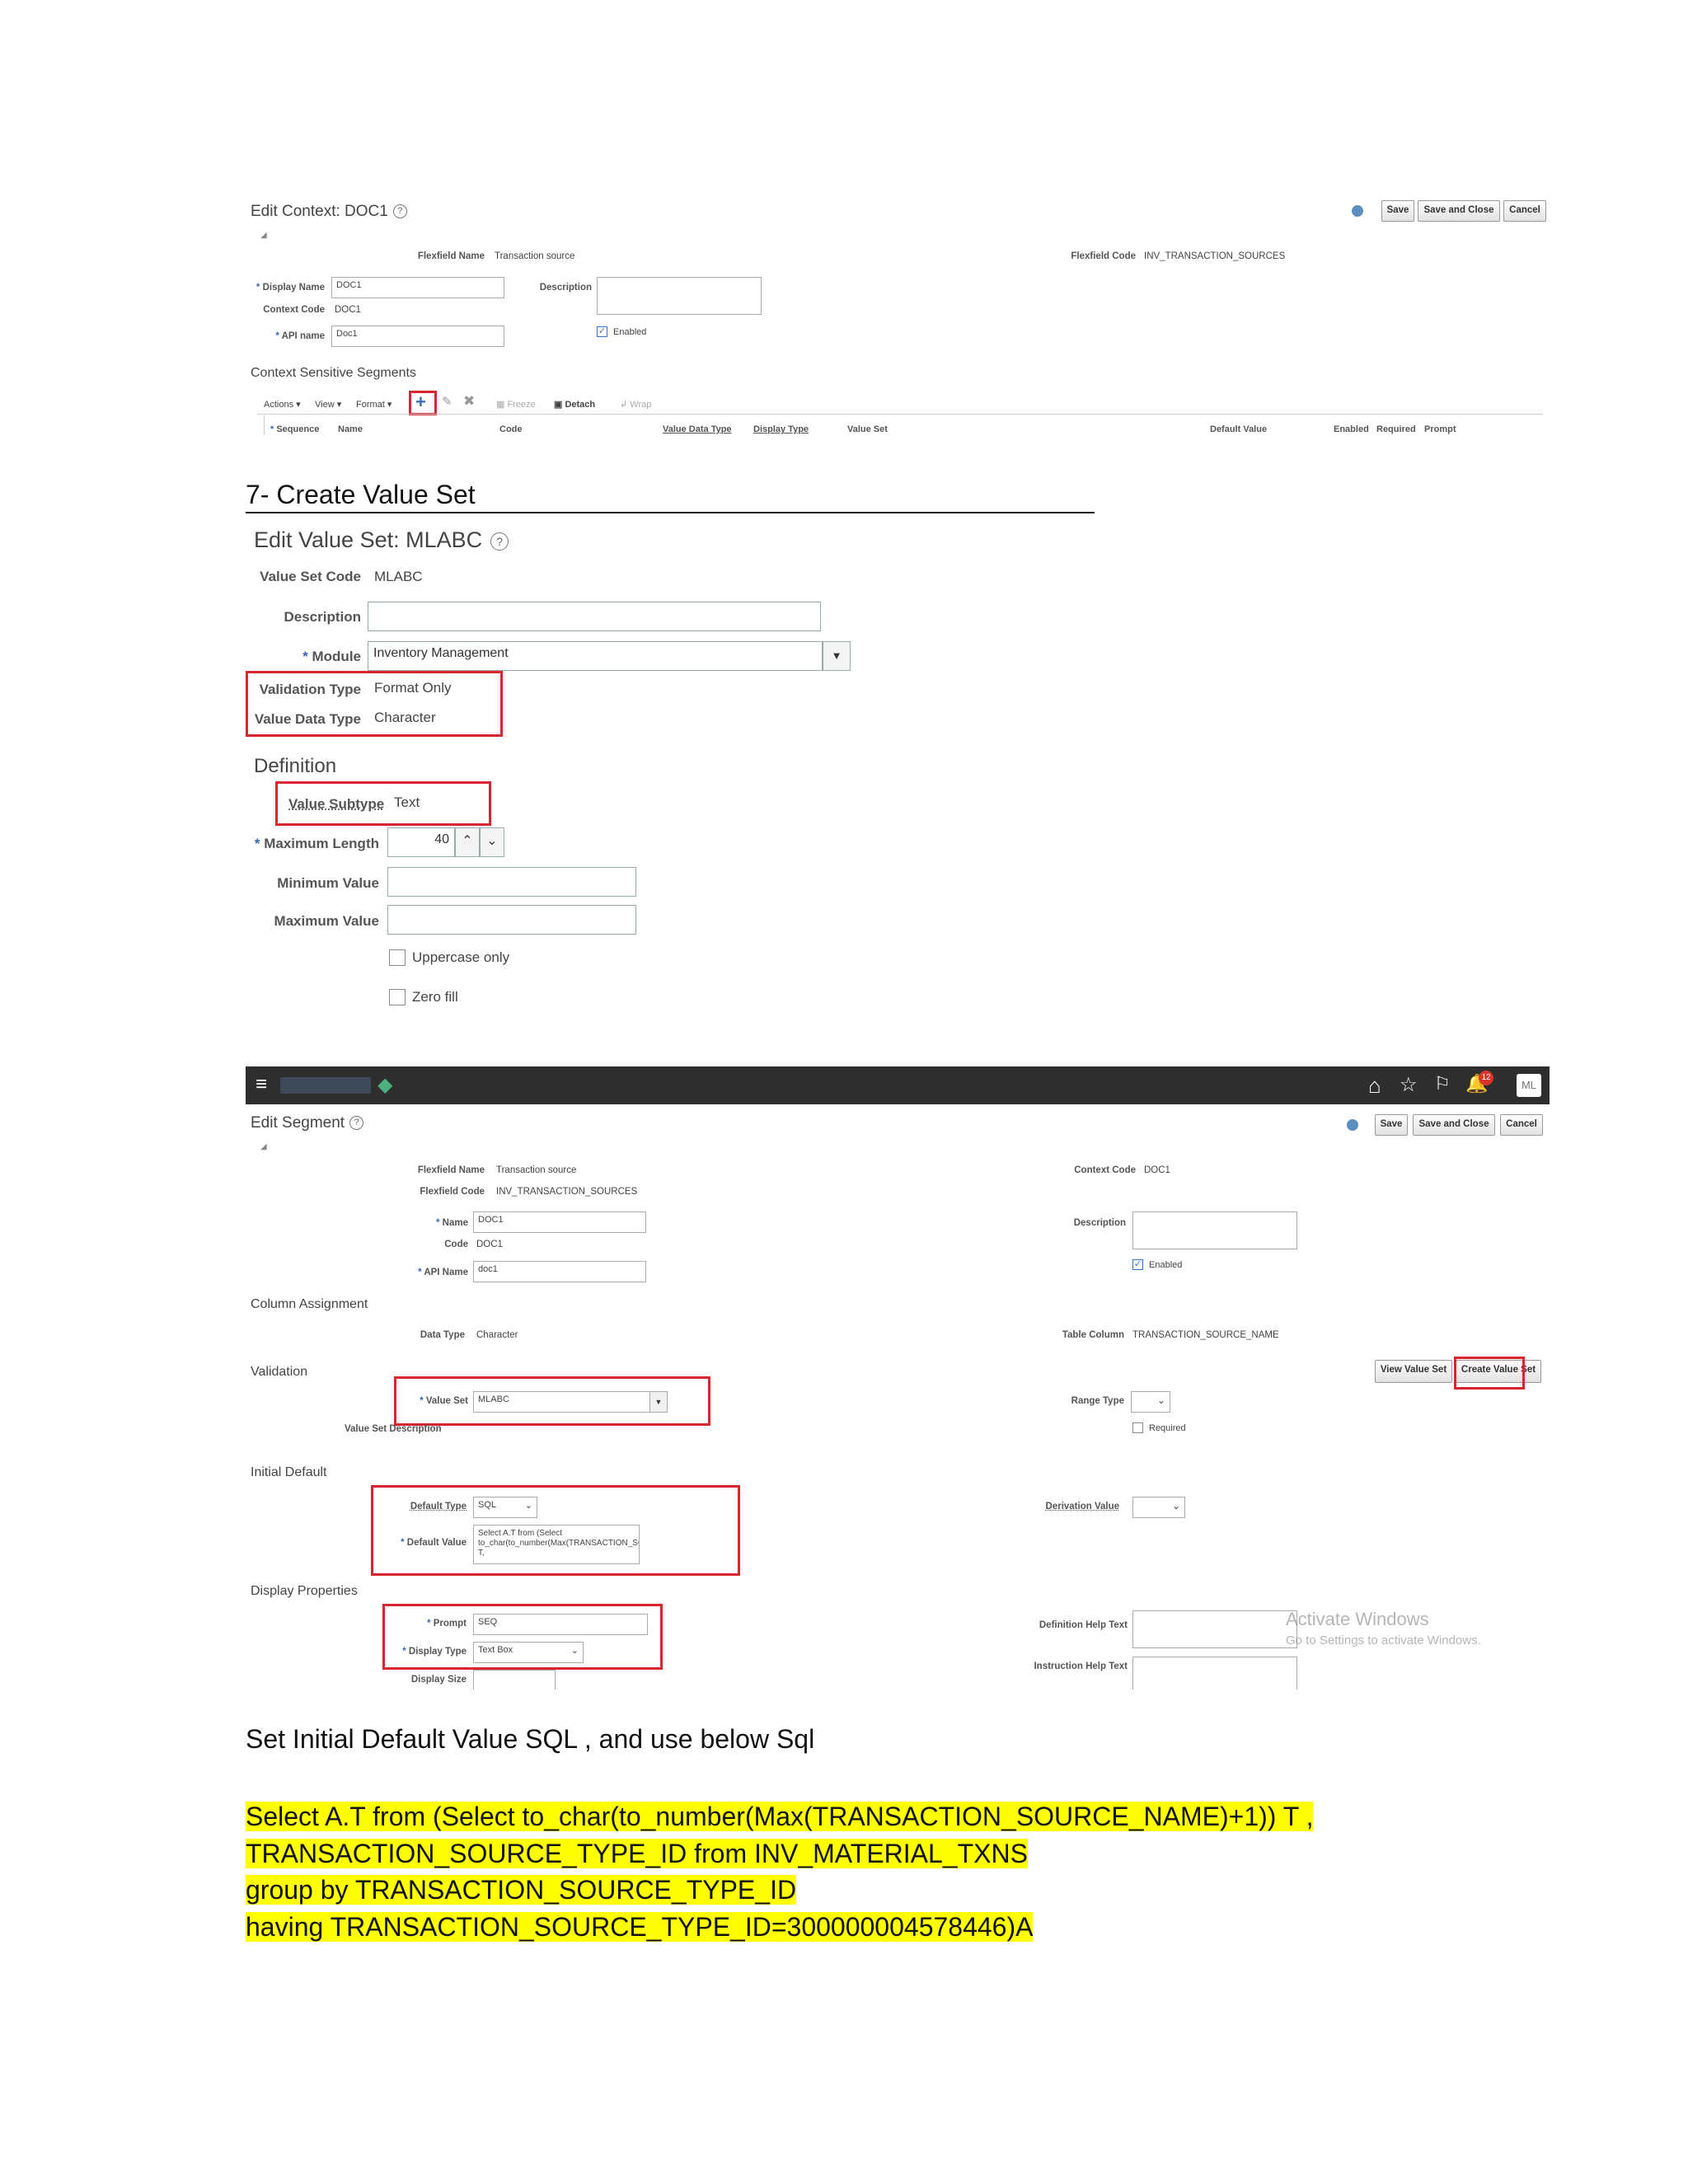  What do you see at coordinates (559, 1222) in the screenshot?
I see `name-input: DOC1` at bounding box center [559, 1222].